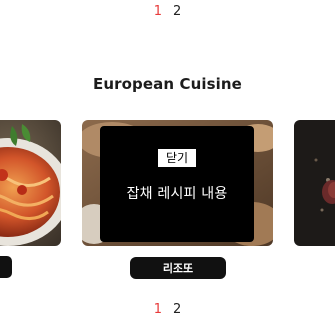 The width and height of the screenshot is (335, 320). What do you see at coordinates (6, 267) in the screenshot?
I see `card-label-left` at bounding box center [6, 267].